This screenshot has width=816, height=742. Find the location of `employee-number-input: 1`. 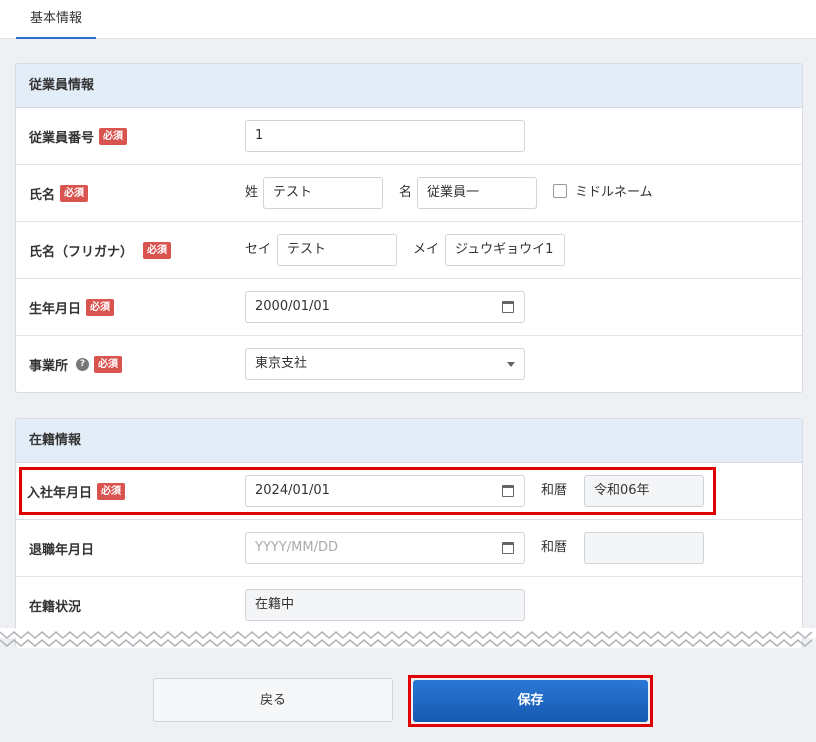

employee-number-input: 1 is located at coordinates (385, 136).